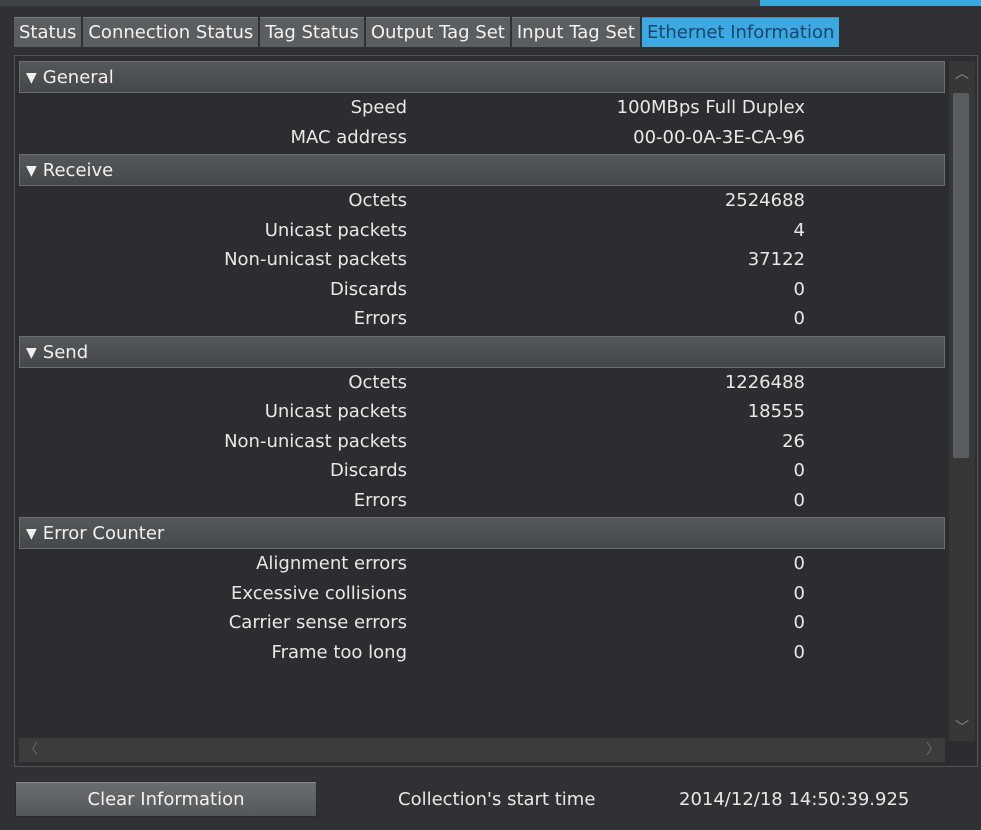  Describe the element at coordinates (719, 137) in the screenshot. I see `row-value: 00-00-0A-3E-CA-96` at that location.